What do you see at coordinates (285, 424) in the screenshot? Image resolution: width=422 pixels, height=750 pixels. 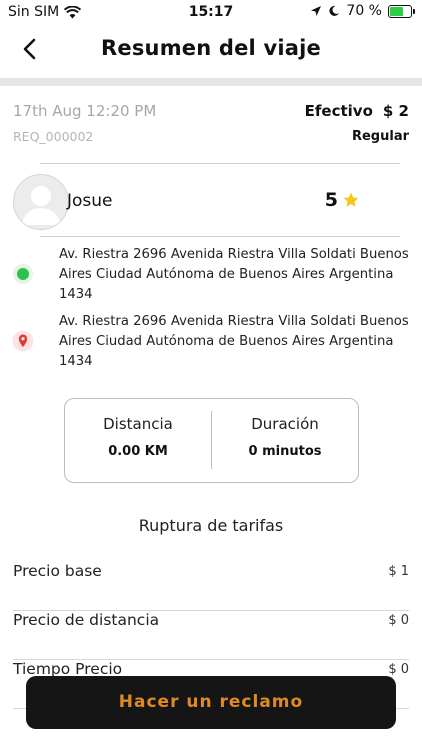 I see `duration-label: Duración` at bounding box center [285, 424].